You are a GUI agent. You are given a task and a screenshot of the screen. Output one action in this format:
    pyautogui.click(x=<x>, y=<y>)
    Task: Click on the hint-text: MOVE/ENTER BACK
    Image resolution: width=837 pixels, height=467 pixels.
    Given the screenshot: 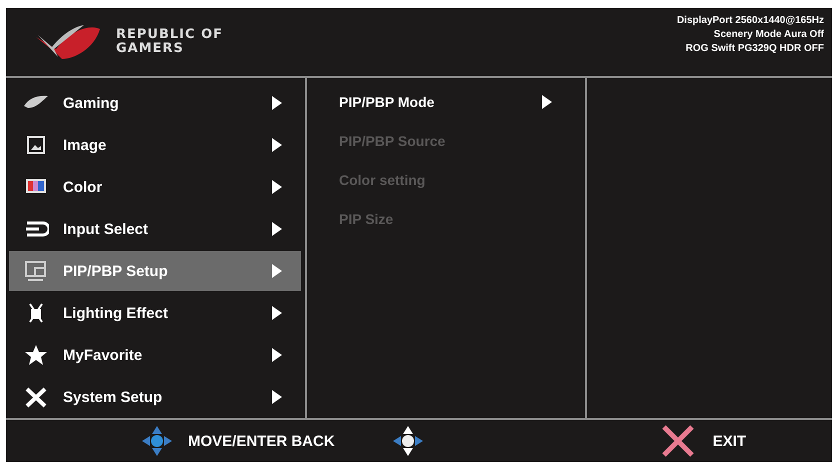 What is the action you would take?
    pyautogui.click(x=261, y=441)
    